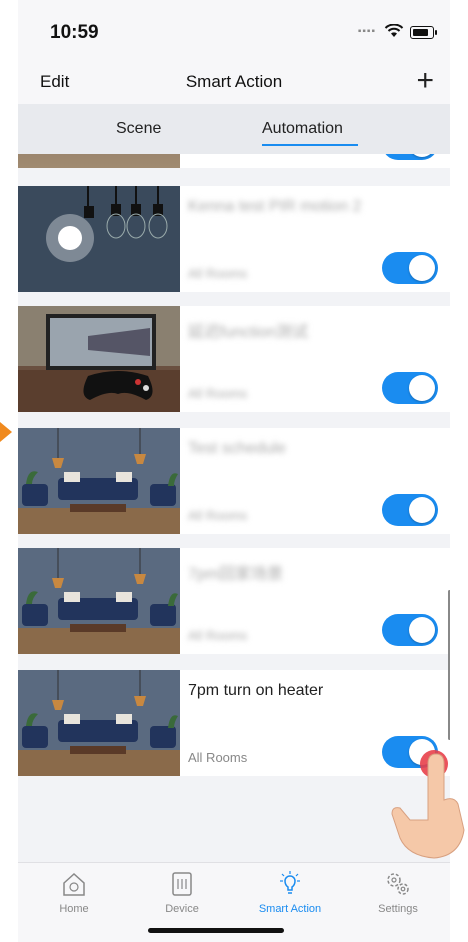 The width and height of the screenshot is (468, 942). What do you see at coordinates (234, 239) in the screenshot?
I see `list-item: Kenna test PIR motion 2 All Rooms` at bounding box center [234, 239].